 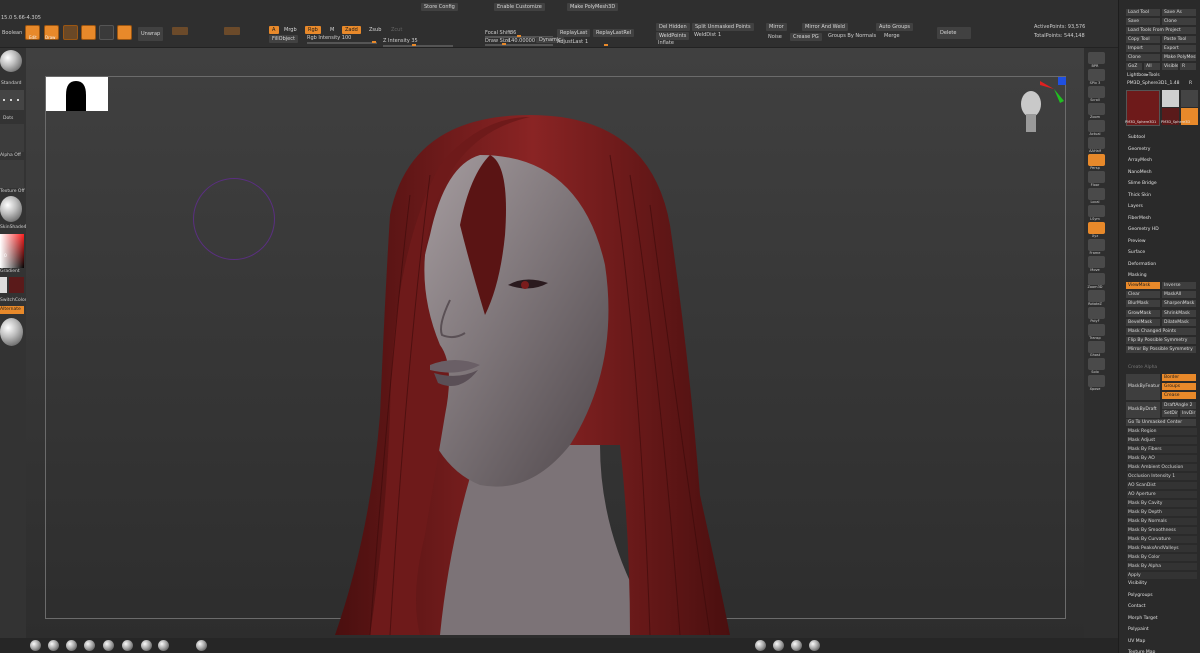 What do you see at coordinates (1139, 149) in the screenshot?
I see `menu-geometry: Geometry` at bounding box center [1139, 149].